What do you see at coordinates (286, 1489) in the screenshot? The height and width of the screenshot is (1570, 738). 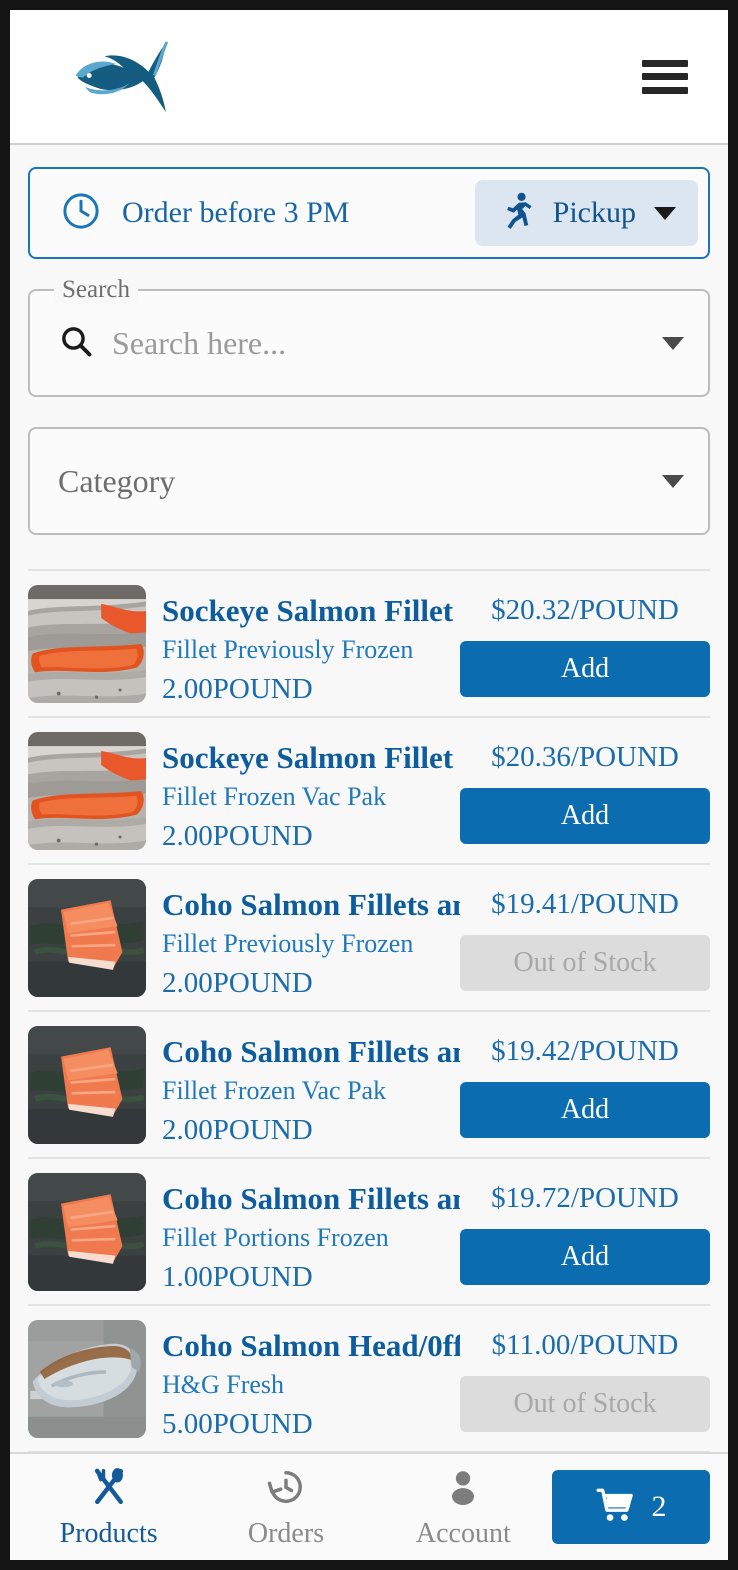 I see `history-clock-icon` at bounding box center [286, 1489].